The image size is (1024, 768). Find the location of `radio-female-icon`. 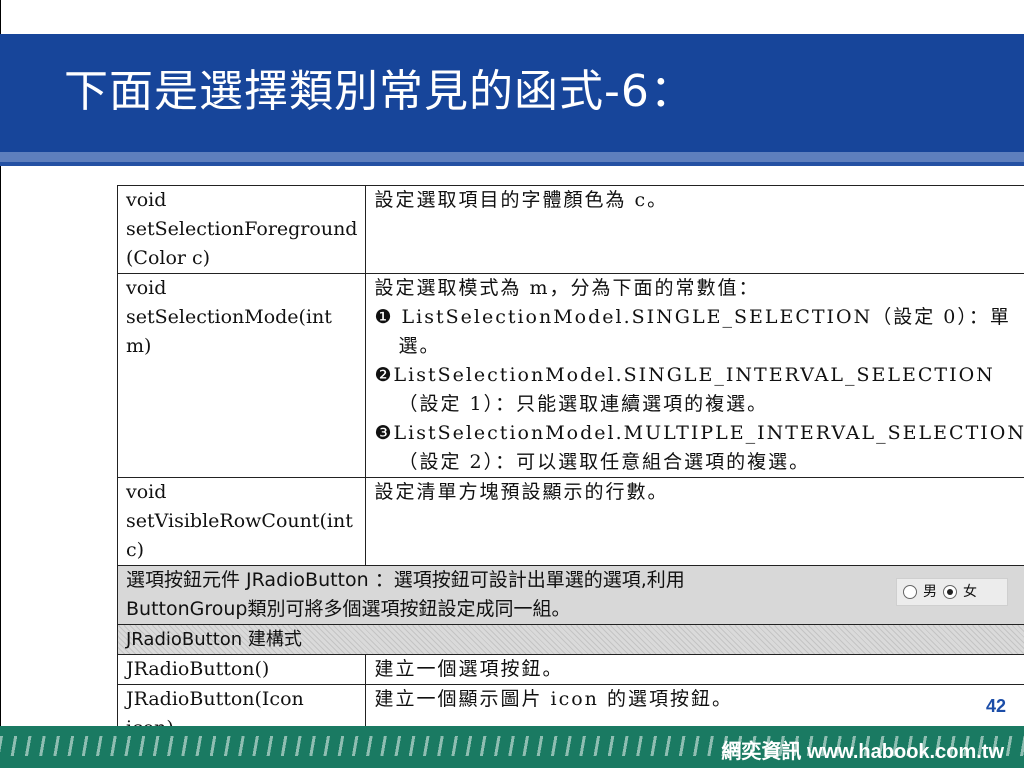

radio-female-icon is located at coordinates (949, 592).